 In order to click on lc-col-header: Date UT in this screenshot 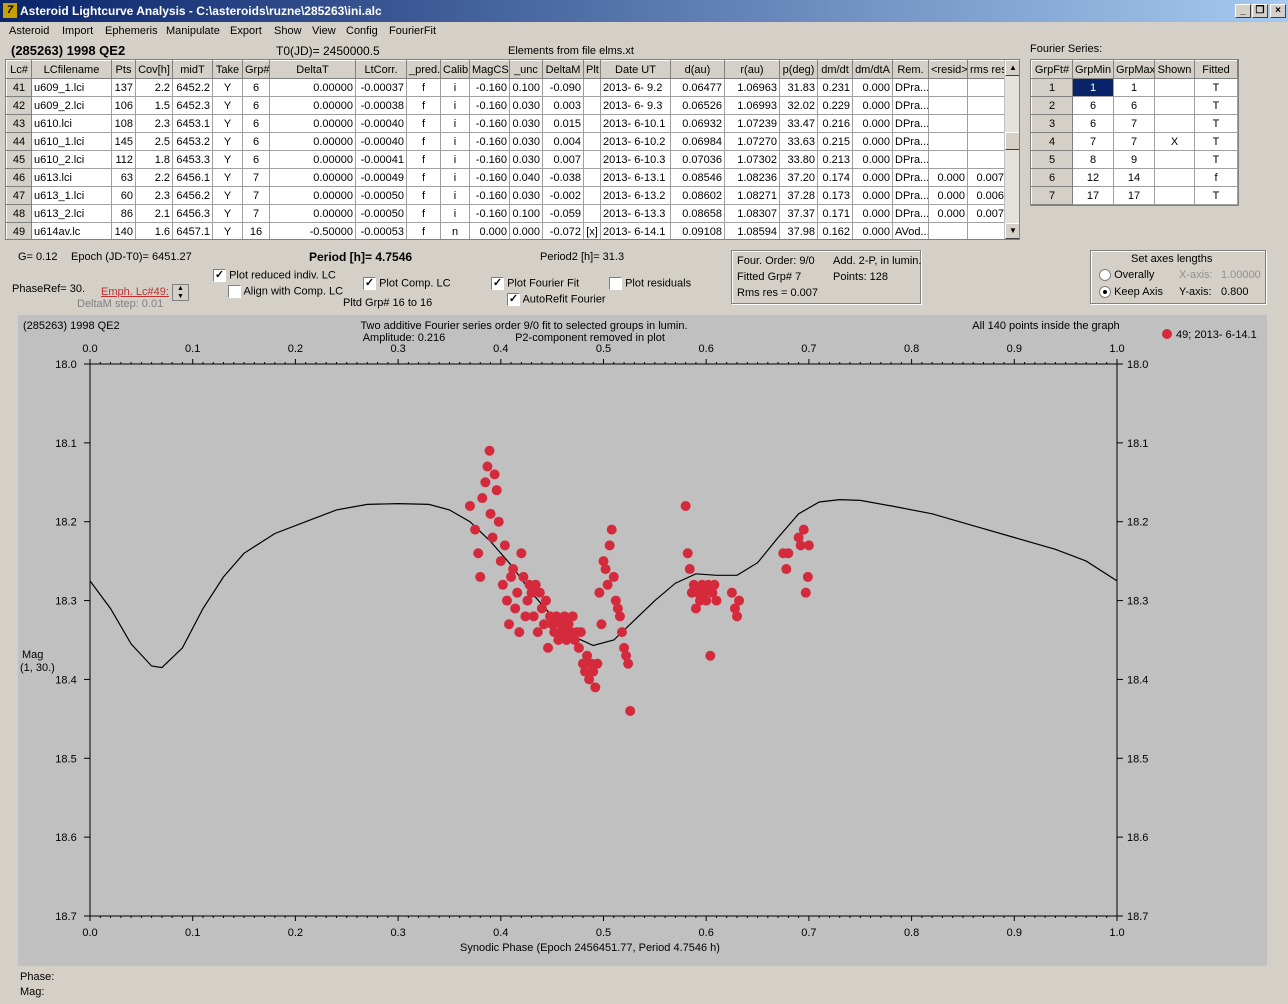, I will do `click(635, 69)`.